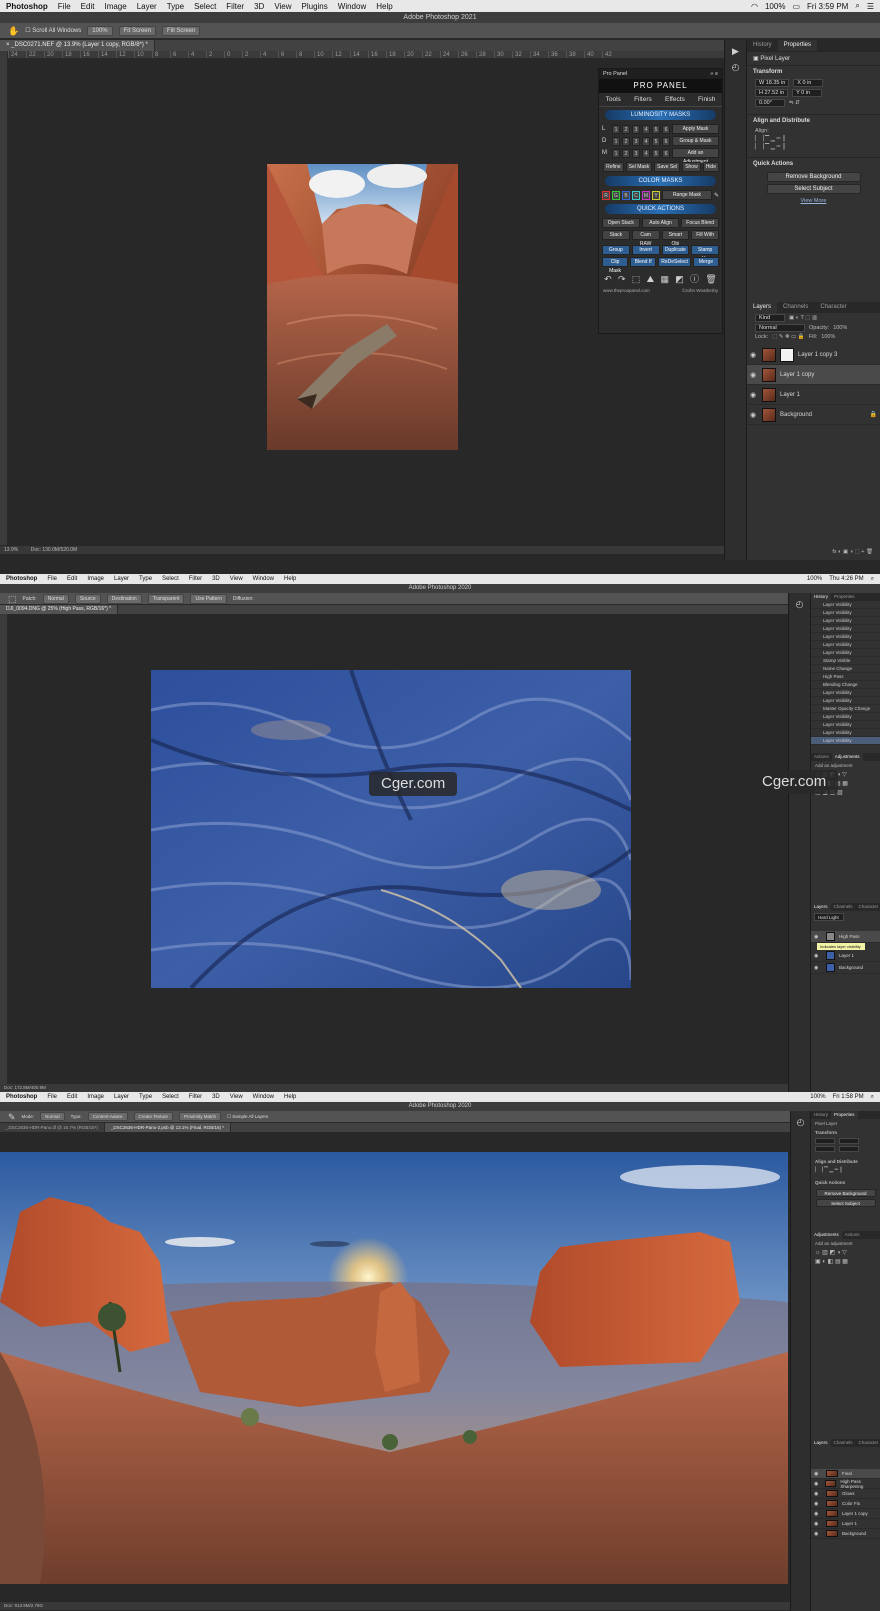 This screenshot has width=880, height=1611. What do you see at coordinates (845, 661) in the screenshot?
I see `history-state: Stamp Visible` at bounding box center [845, 661].